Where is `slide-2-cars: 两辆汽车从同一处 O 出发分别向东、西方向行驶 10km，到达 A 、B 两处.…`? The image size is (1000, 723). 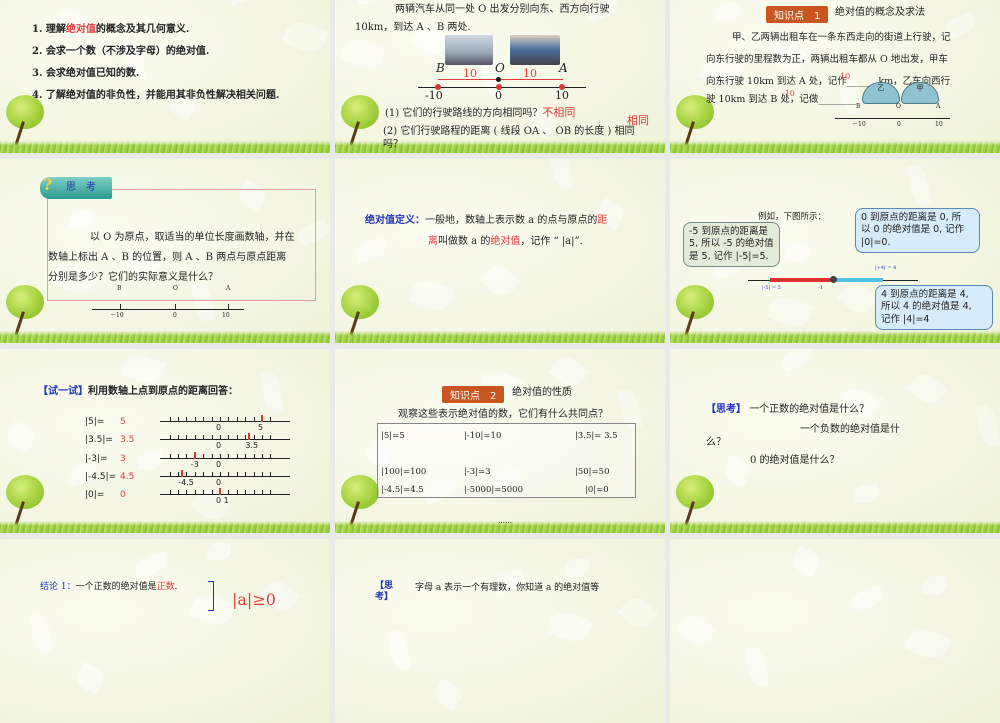
slide-2-cars: 两辆汽车从同一处 O 出发分别向东、西方向行驶 10km，到达 A 、B 两处.… is located at coordinates (500, 76).